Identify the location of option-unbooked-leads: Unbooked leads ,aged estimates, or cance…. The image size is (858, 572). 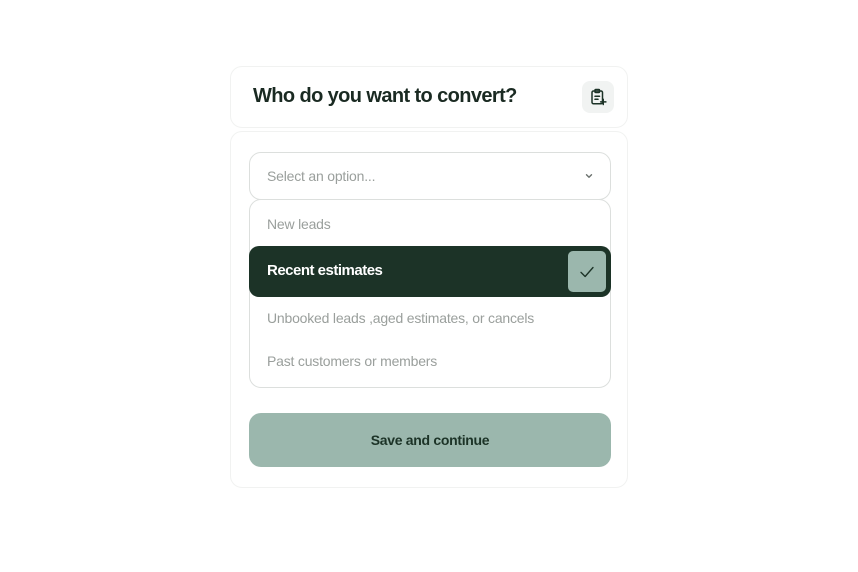
(430, 320).